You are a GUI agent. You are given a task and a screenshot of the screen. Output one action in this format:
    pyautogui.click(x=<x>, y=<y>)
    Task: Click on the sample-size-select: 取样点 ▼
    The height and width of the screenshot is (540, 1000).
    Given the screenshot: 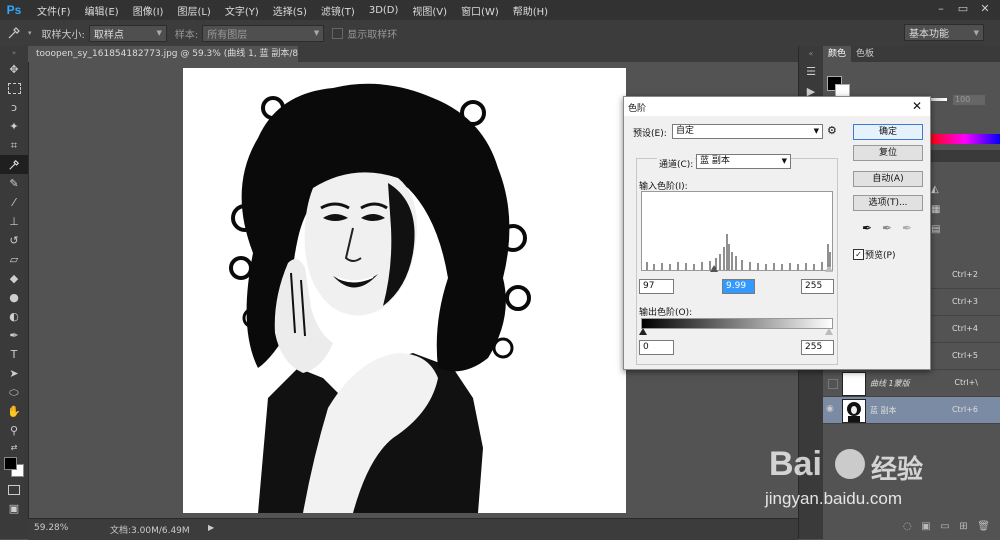 What is the action you would take?
    pyautogui.click(x=127, y=33)
    